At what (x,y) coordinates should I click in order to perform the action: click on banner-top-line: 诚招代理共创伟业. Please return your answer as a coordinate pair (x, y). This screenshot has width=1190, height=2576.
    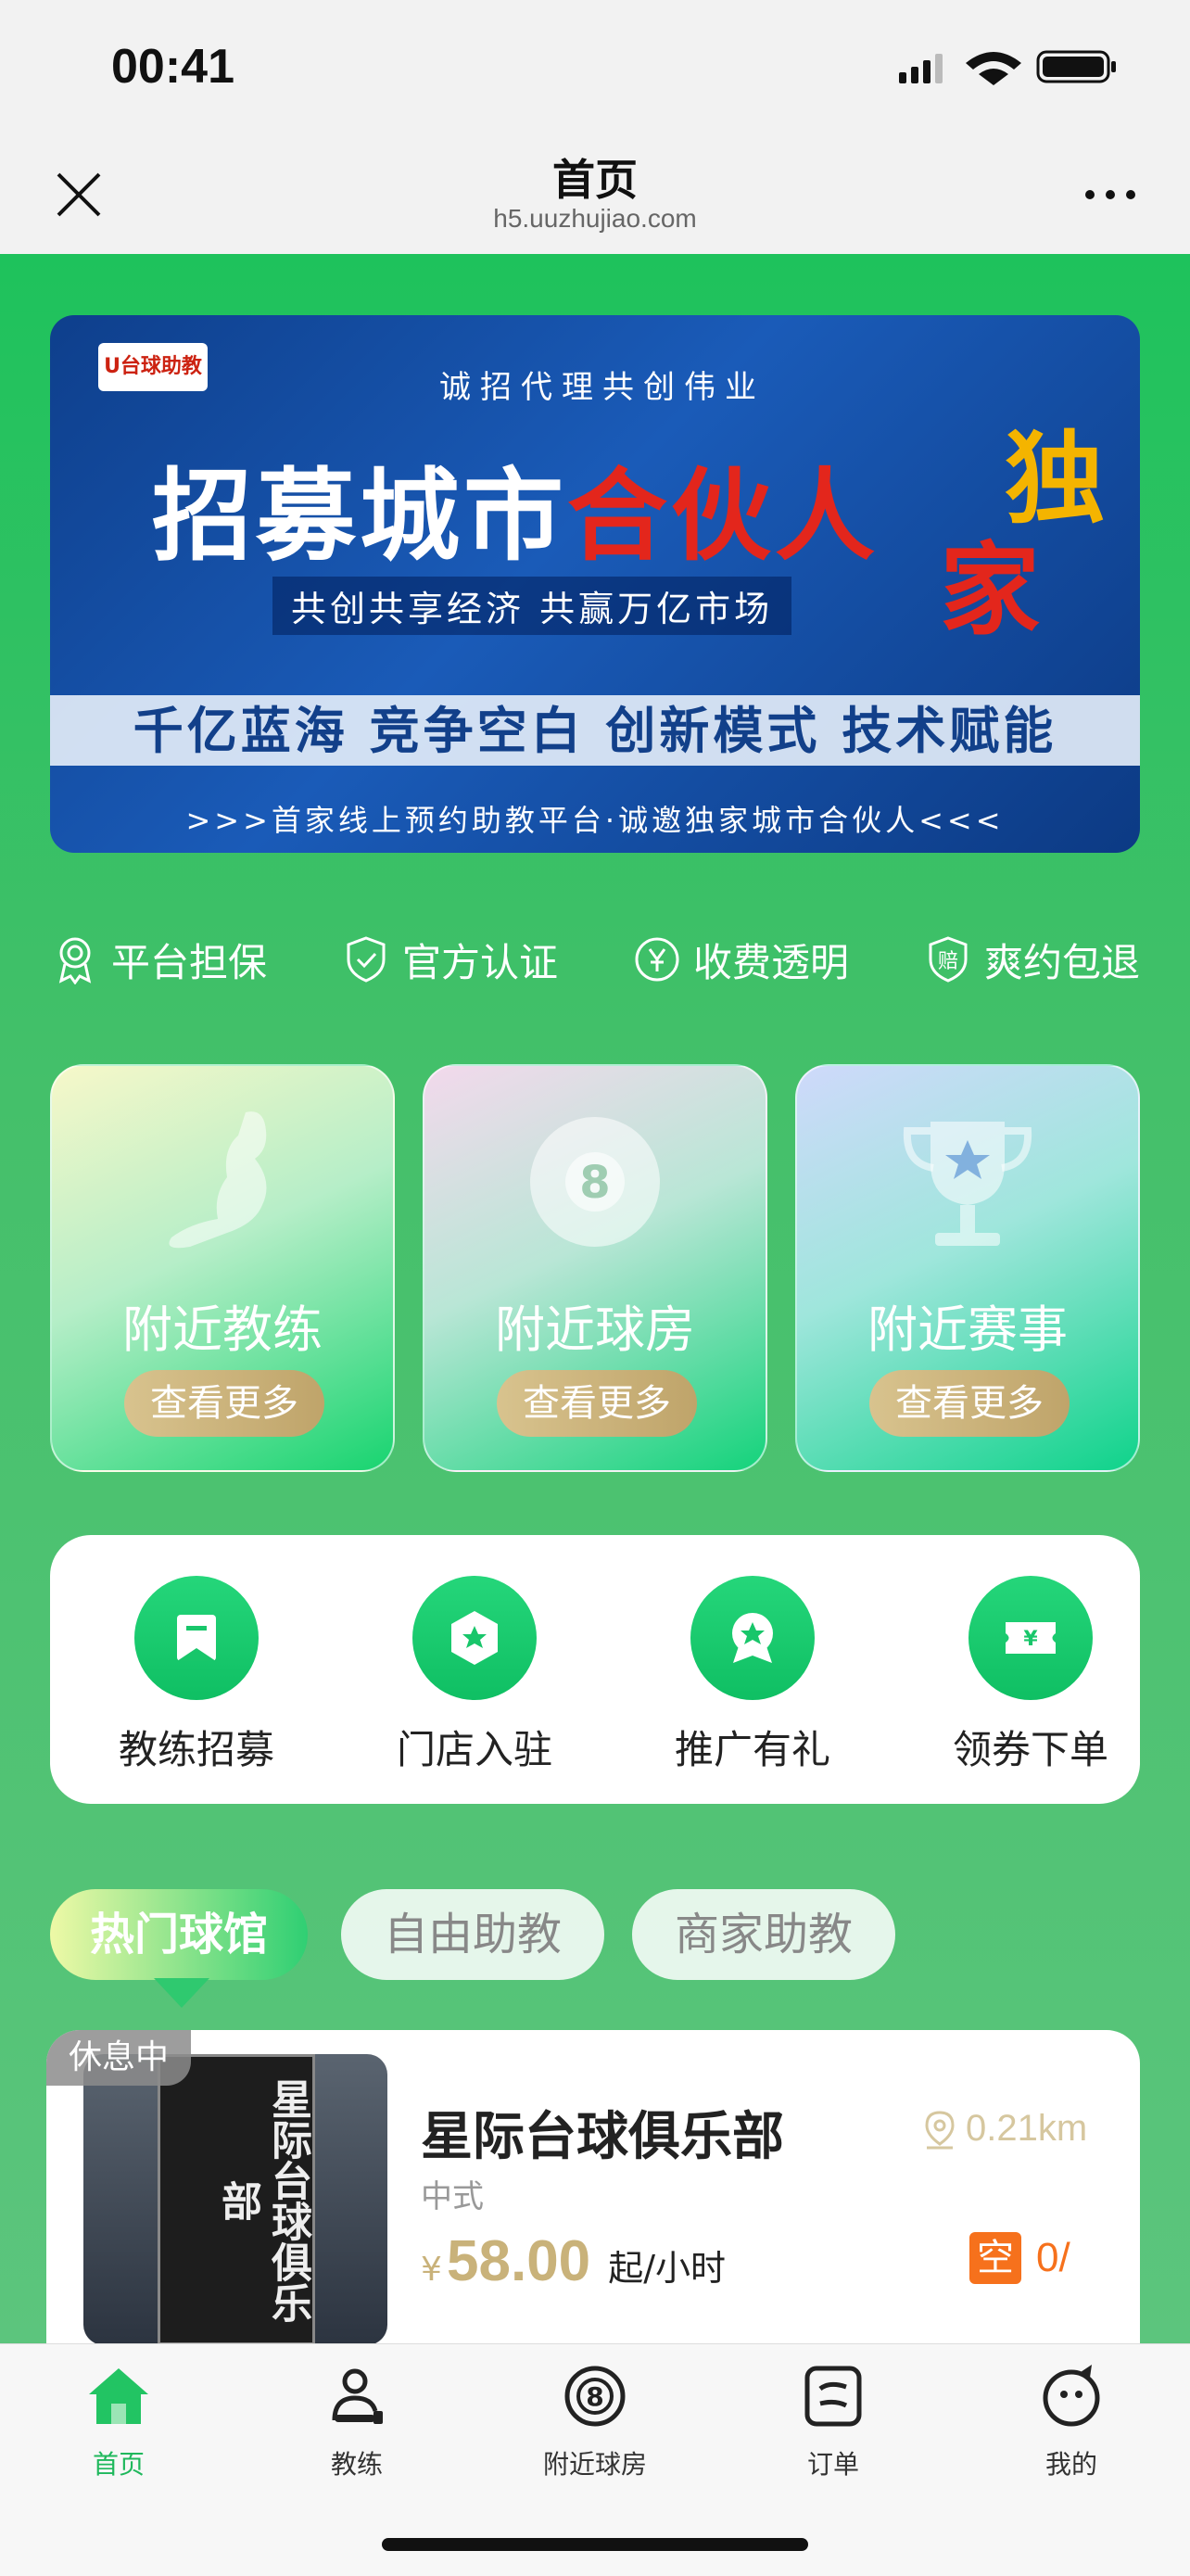
    Looking at the image, I should click on (602, 387).